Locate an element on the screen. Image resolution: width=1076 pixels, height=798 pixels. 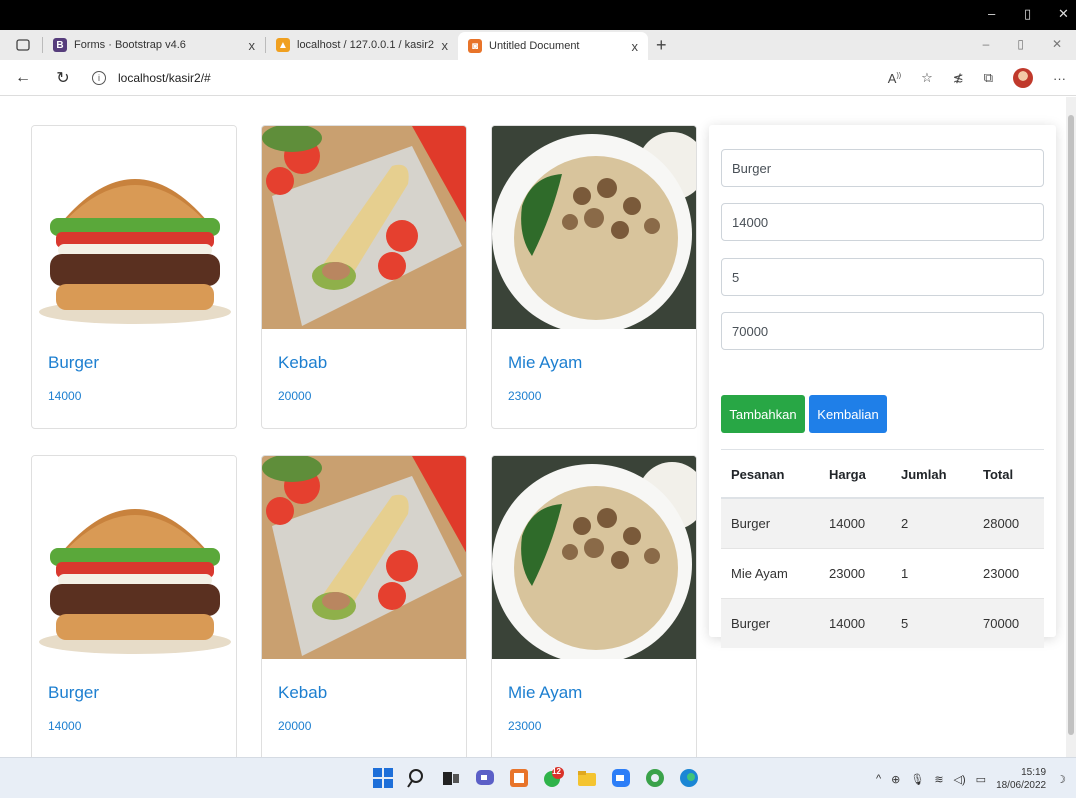
tab-window-controls: – ▯ ✕ is located at coordinates (1022, 44).